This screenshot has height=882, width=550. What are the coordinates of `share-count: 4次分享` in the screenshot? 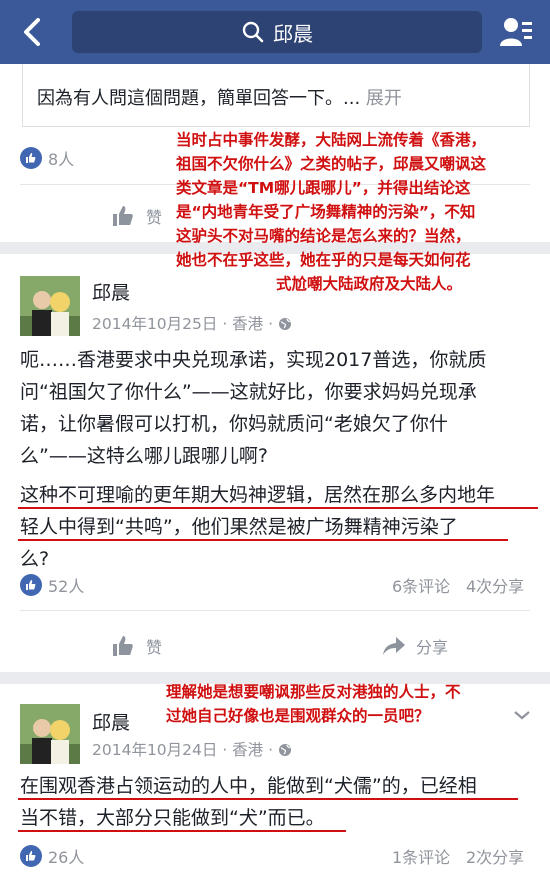 It's located at (495, 585).